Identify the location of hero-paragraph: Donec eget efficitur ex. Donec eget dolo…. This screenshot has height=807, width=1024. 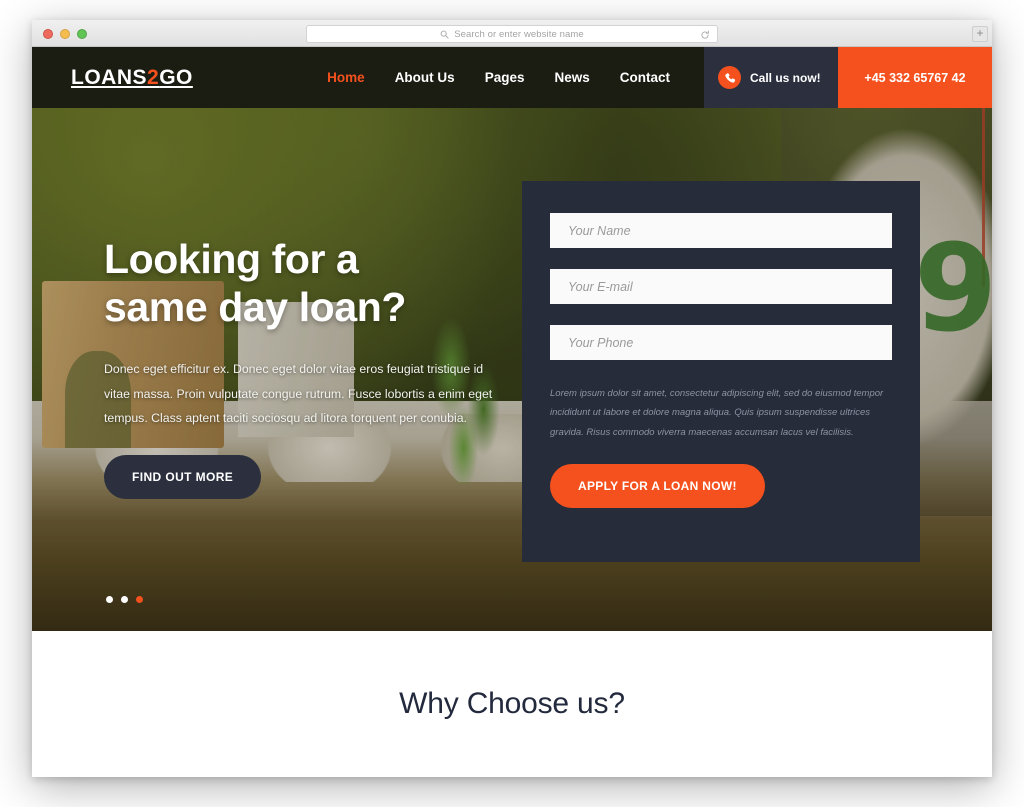
(298, 394).